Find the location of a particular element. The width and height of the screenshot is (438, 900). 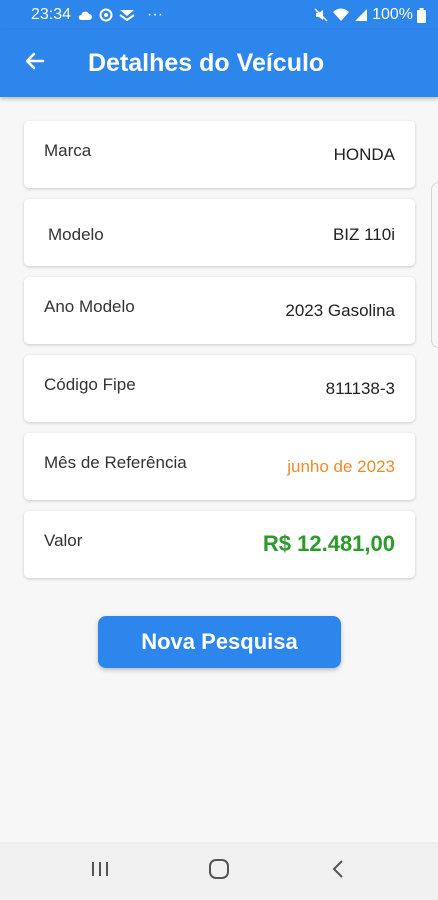

detail-label: Valor is located at coordinates (63, 540).